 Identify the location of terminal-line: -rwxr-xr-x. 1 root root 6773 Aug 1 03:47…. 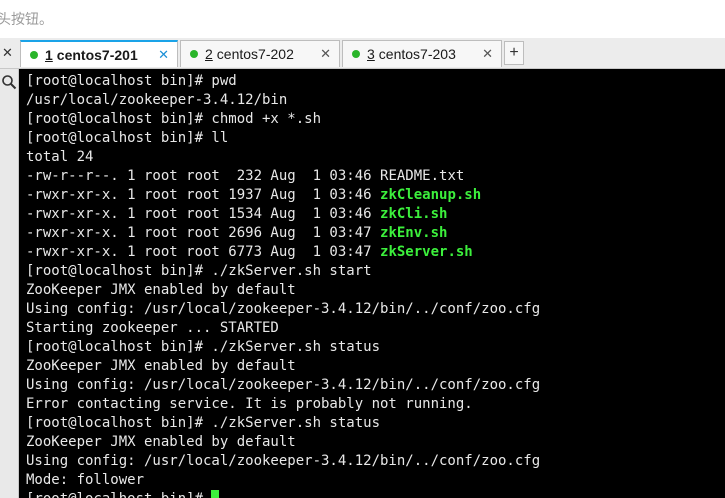
(283, 252).